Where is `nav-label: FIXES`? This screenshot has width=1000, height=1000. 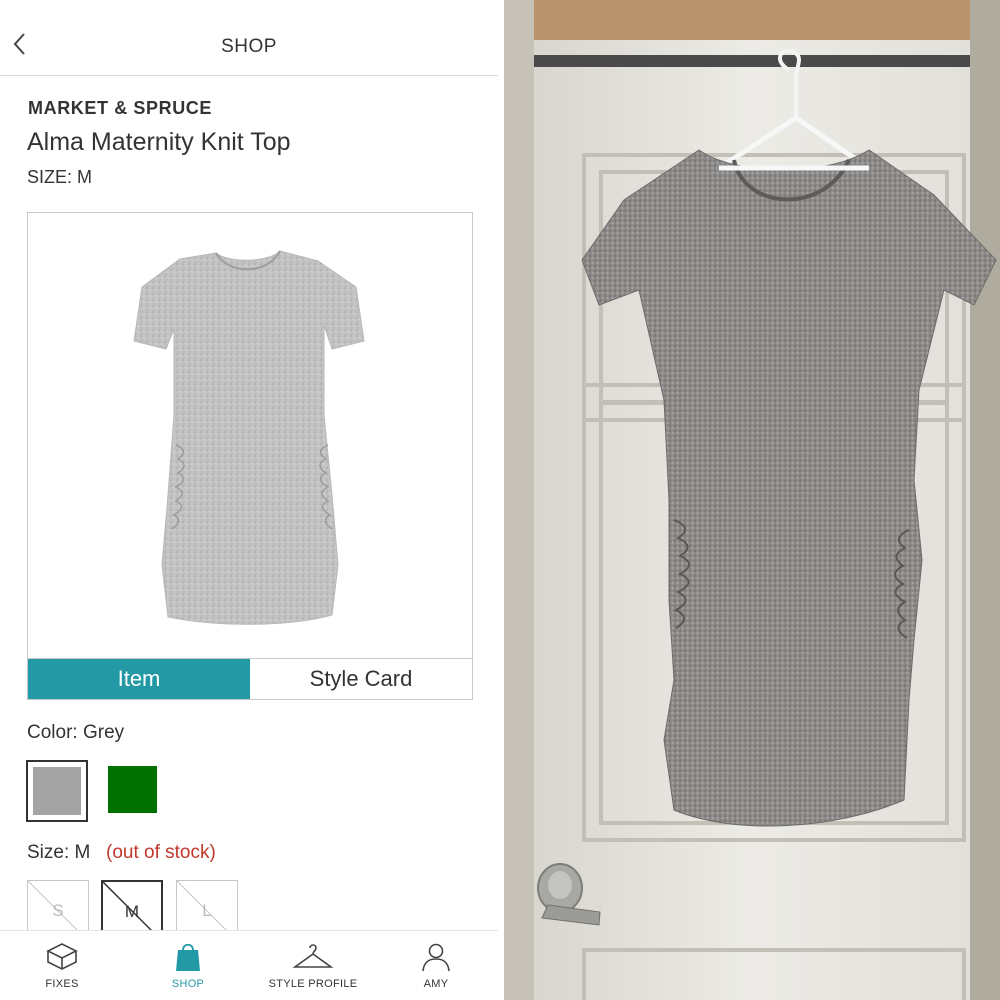
nav-label: FIXES is located at coordinates (62, 984).